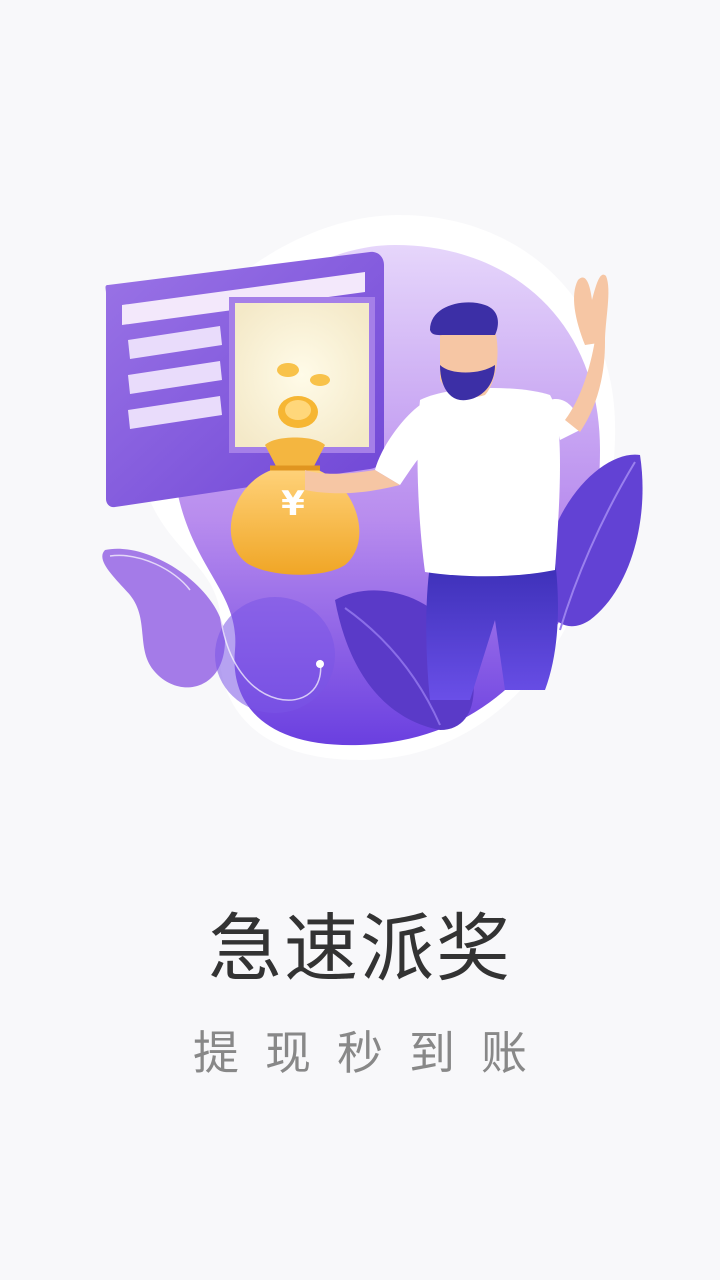  I want to click on page-subtitle: 提现秒到账, so click(373, 1053).